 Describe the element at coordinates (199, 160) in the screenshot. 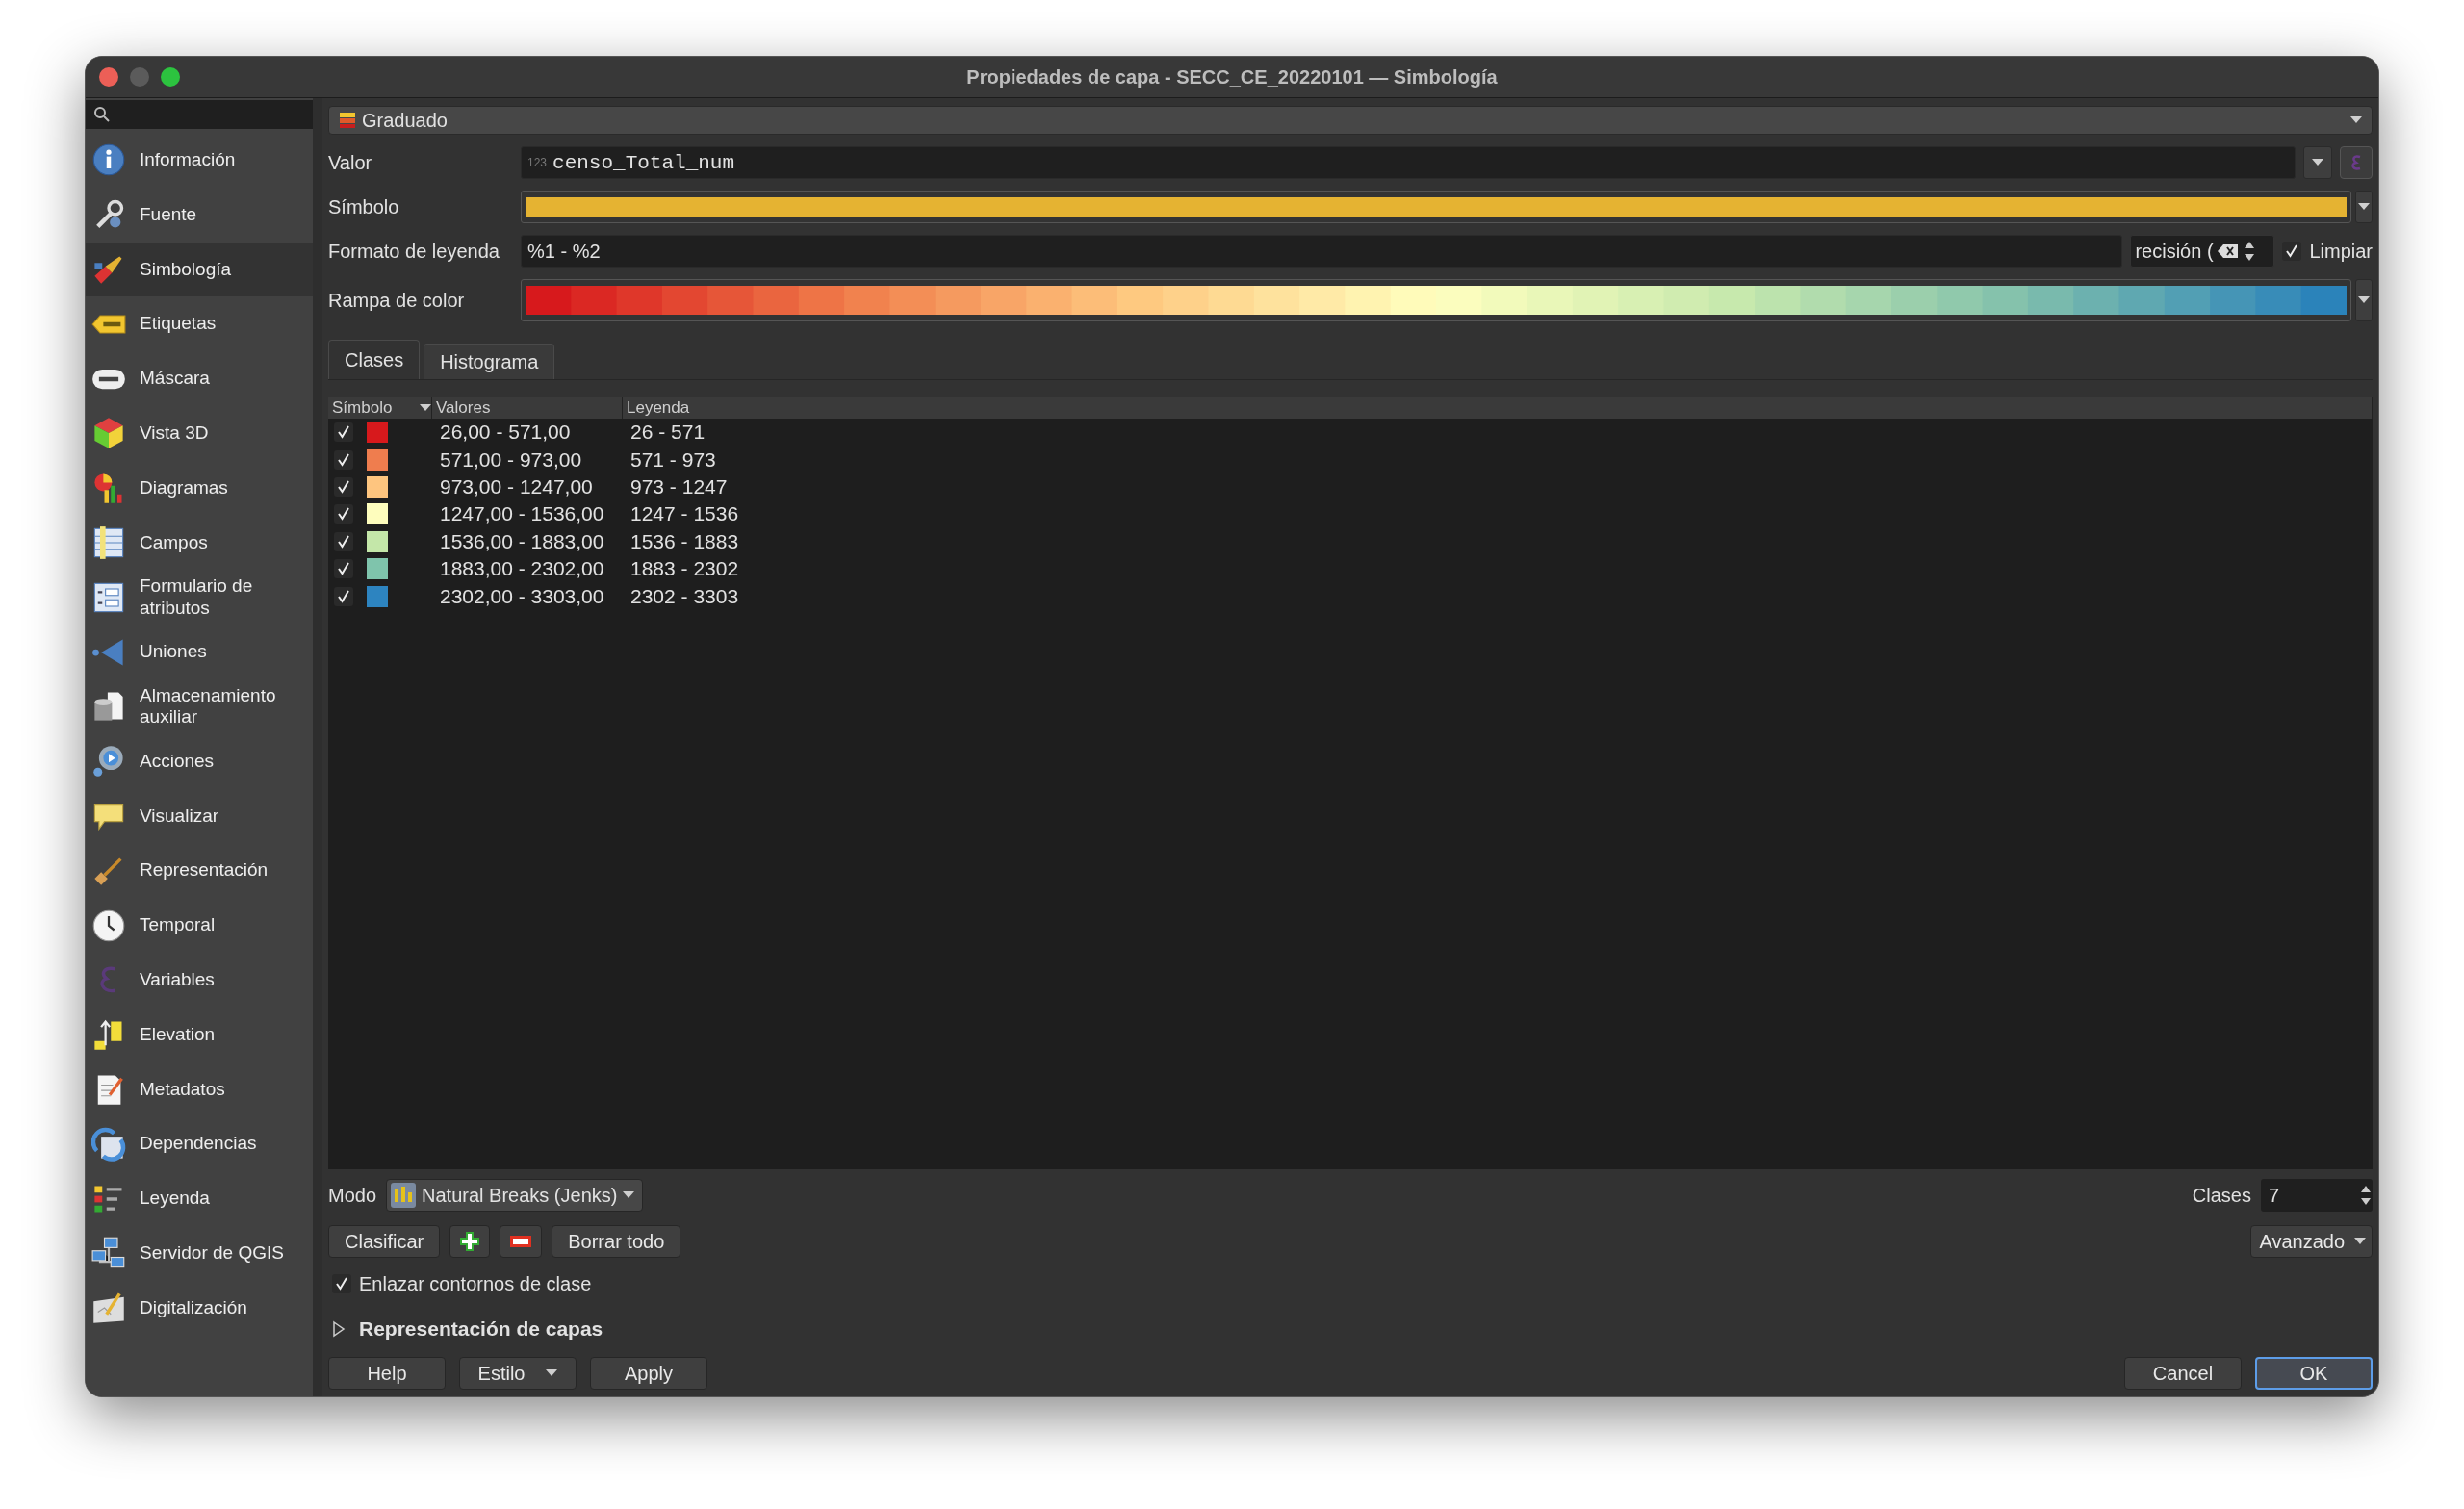

I see `sidebar-item: Información` at that location.